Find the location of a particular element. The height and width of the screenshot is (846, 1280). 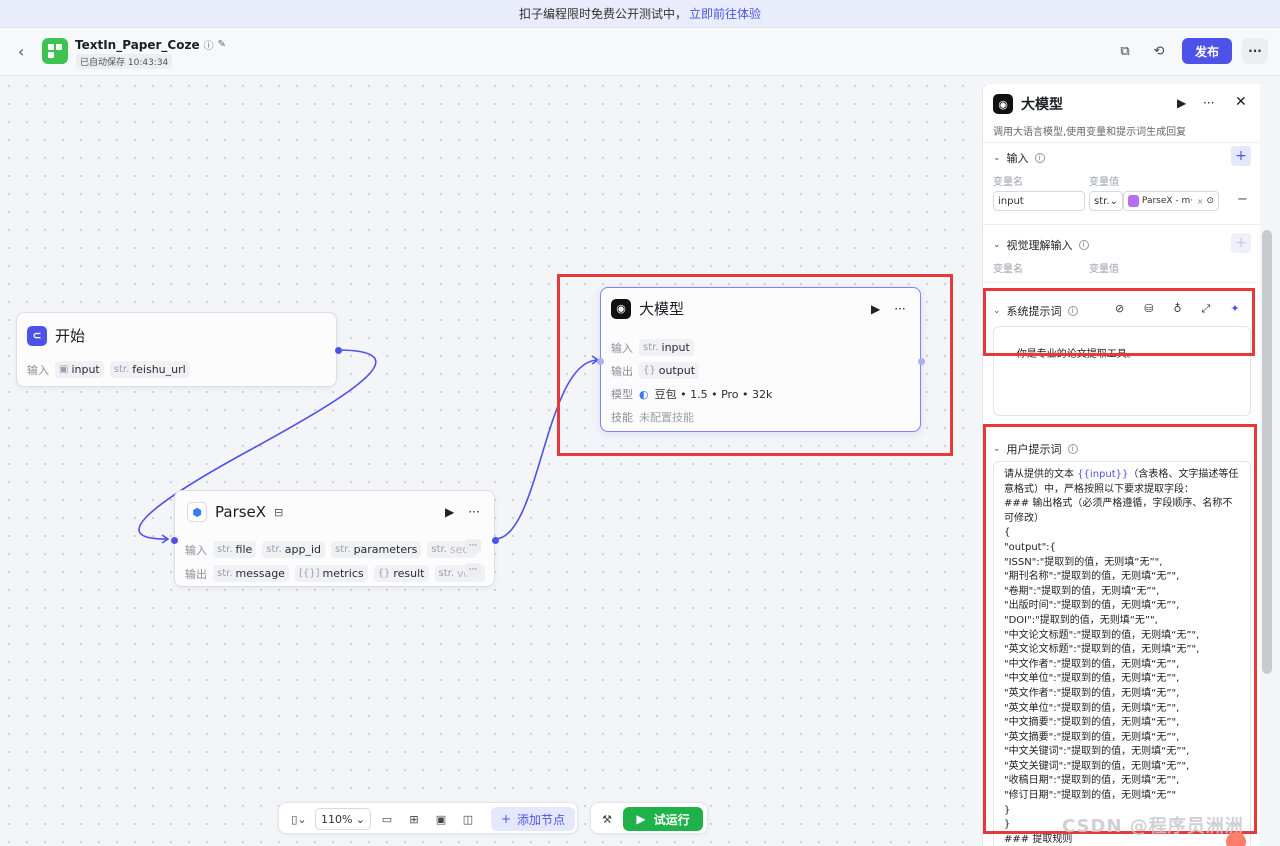

start-node: ⊂ 开始 输入 ▣ input str. feishu_url is located at coordinates (179, 349).